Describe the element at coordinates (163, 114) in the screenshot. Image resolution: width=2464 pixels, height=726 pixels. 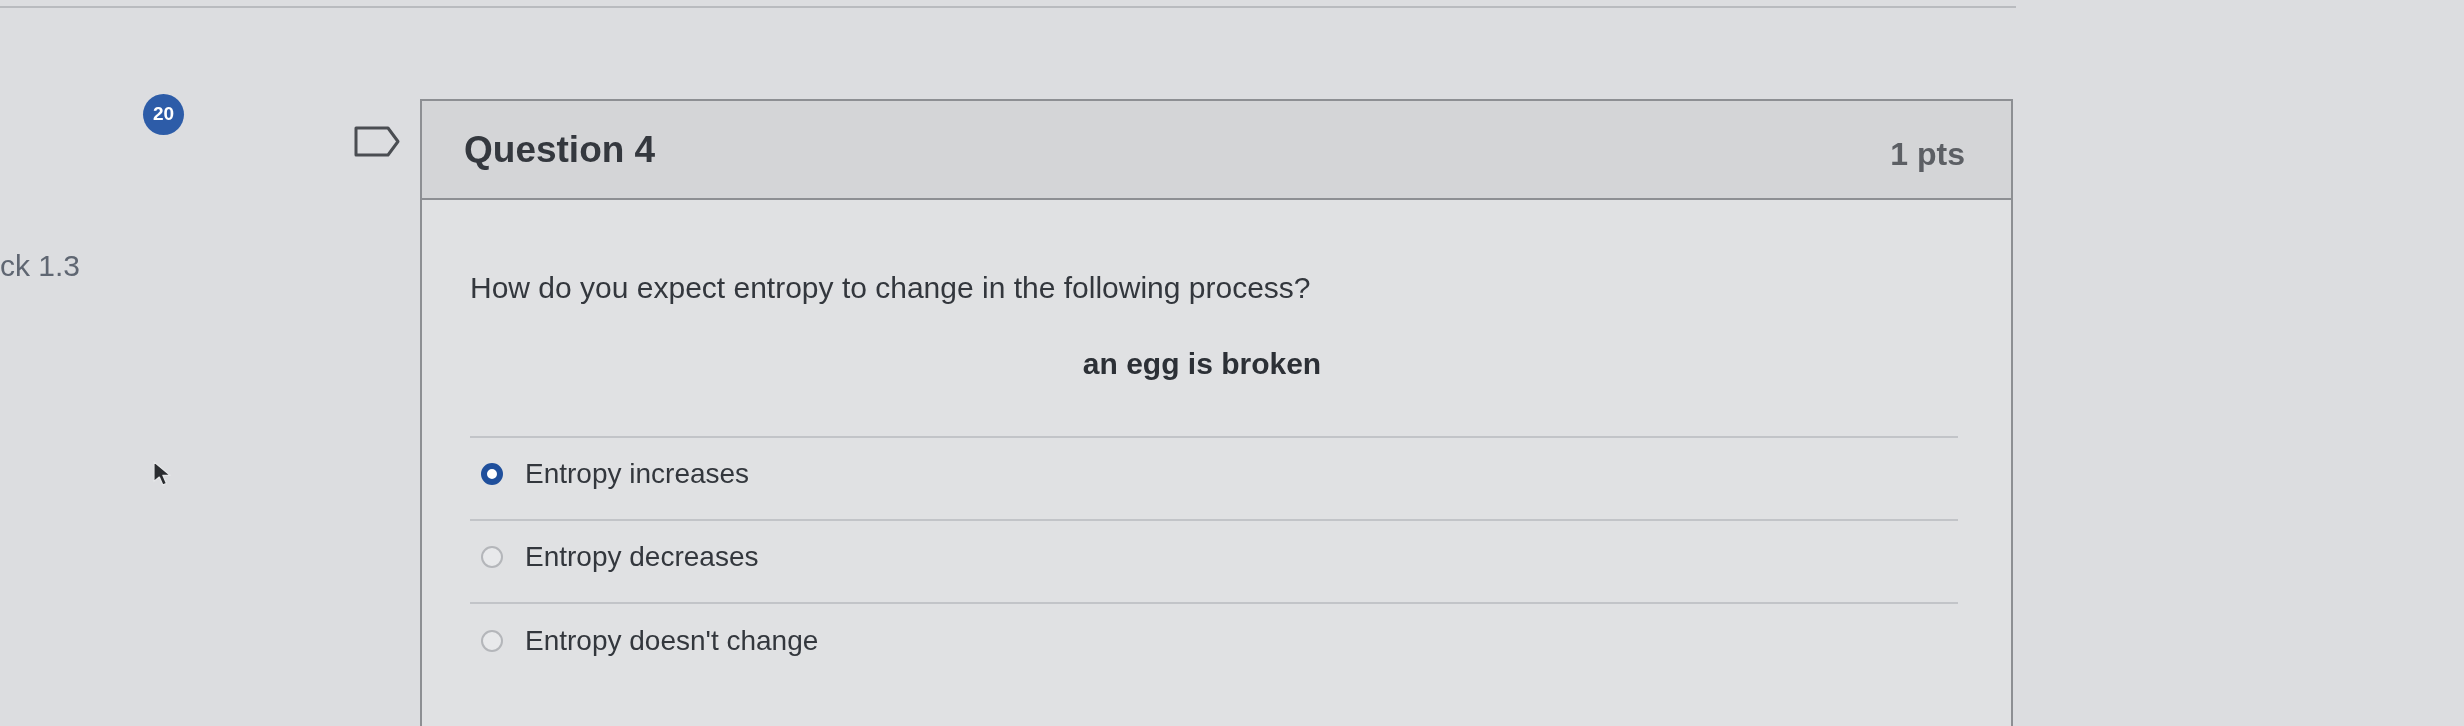
I see `question-number-badge: 20` at that location.